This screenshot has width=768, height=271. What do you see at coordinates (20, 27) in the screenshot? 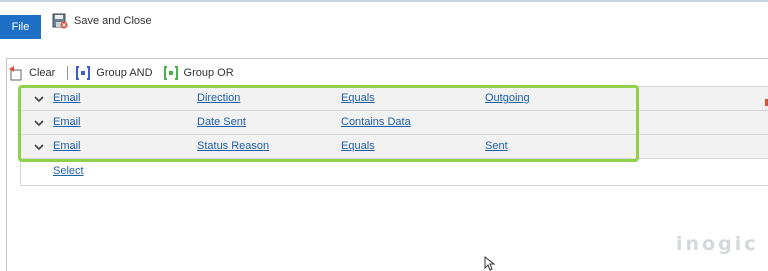
I see `file-button: File` at bounding box center [20, 27].